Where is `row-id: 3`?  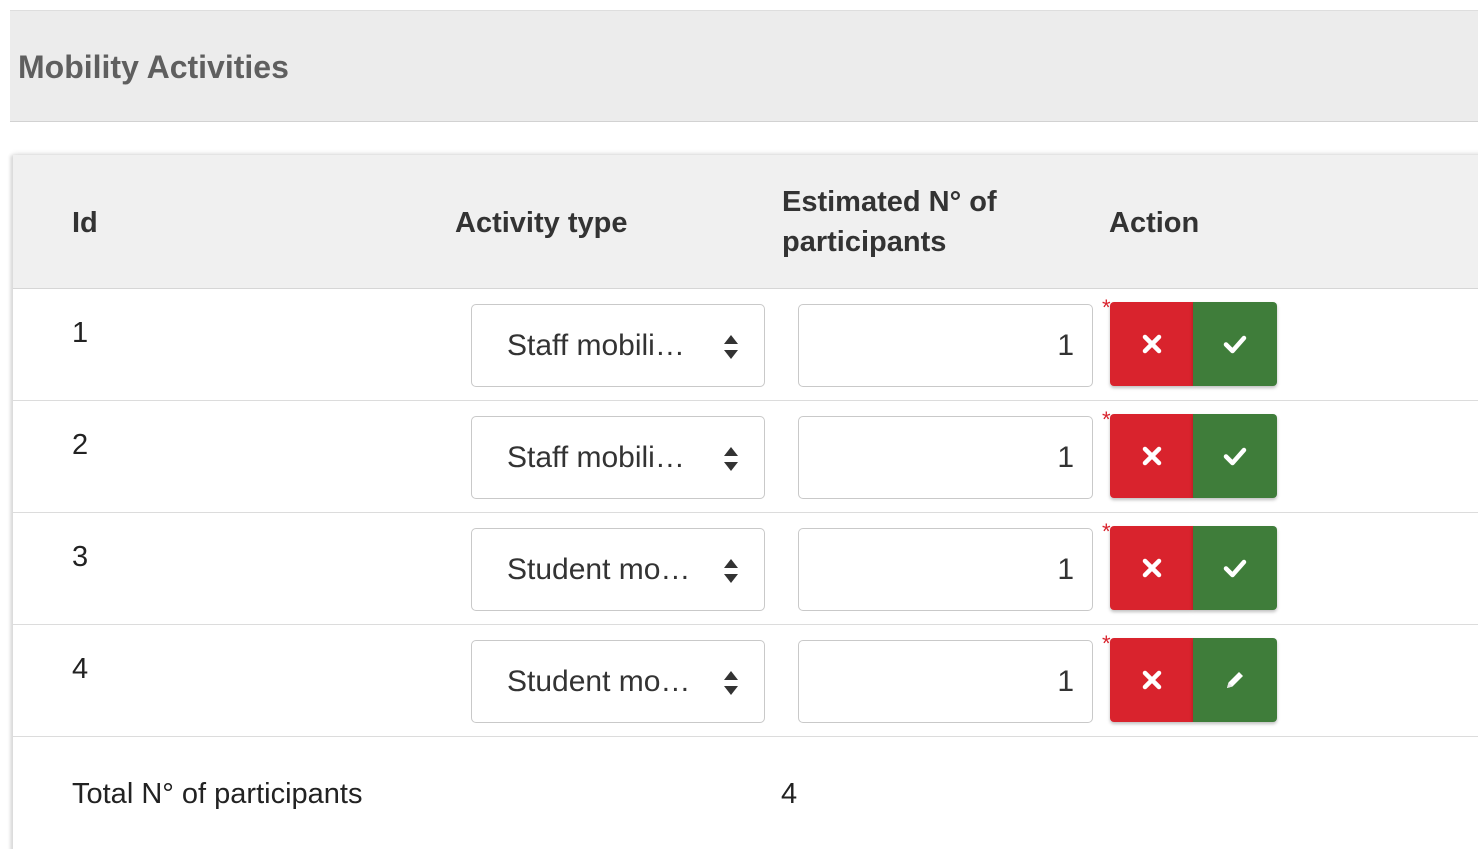 row-id: 3 is located at coordinates (80, 557).